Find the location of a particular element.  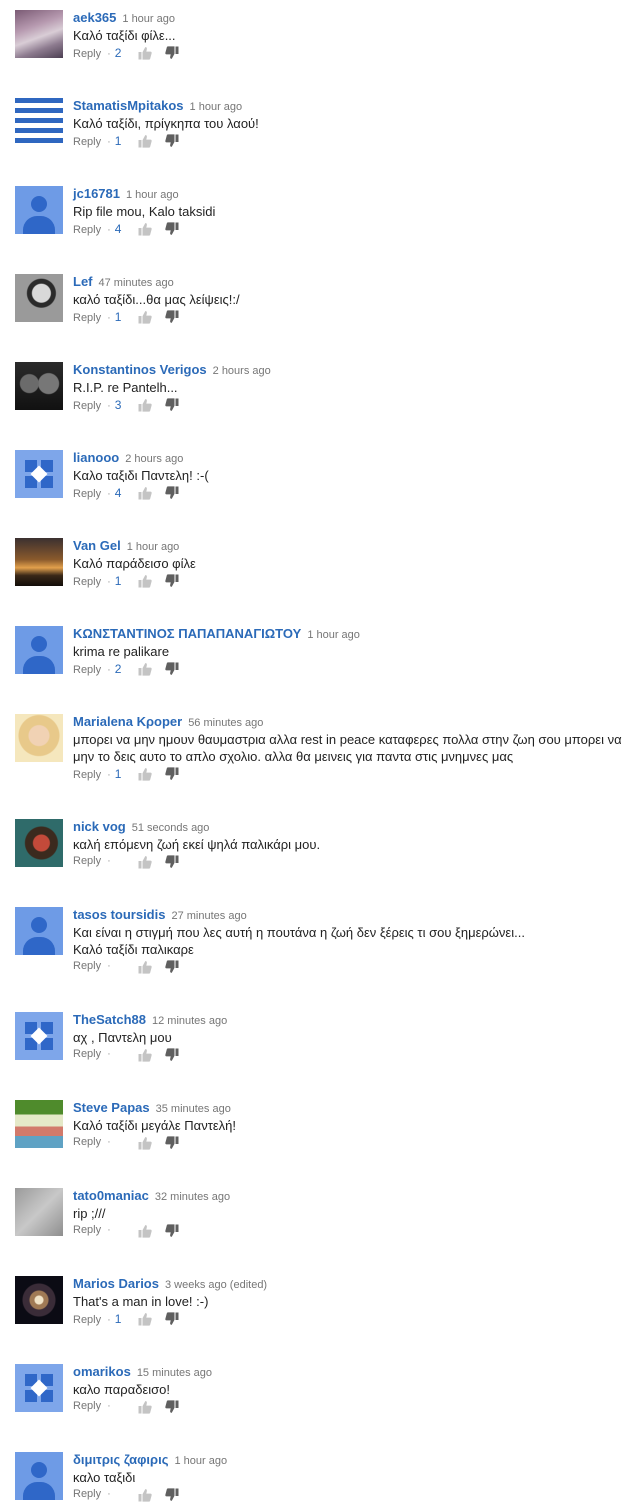

author-name-link: Marios Darios is located at coordinates (116, 1283).